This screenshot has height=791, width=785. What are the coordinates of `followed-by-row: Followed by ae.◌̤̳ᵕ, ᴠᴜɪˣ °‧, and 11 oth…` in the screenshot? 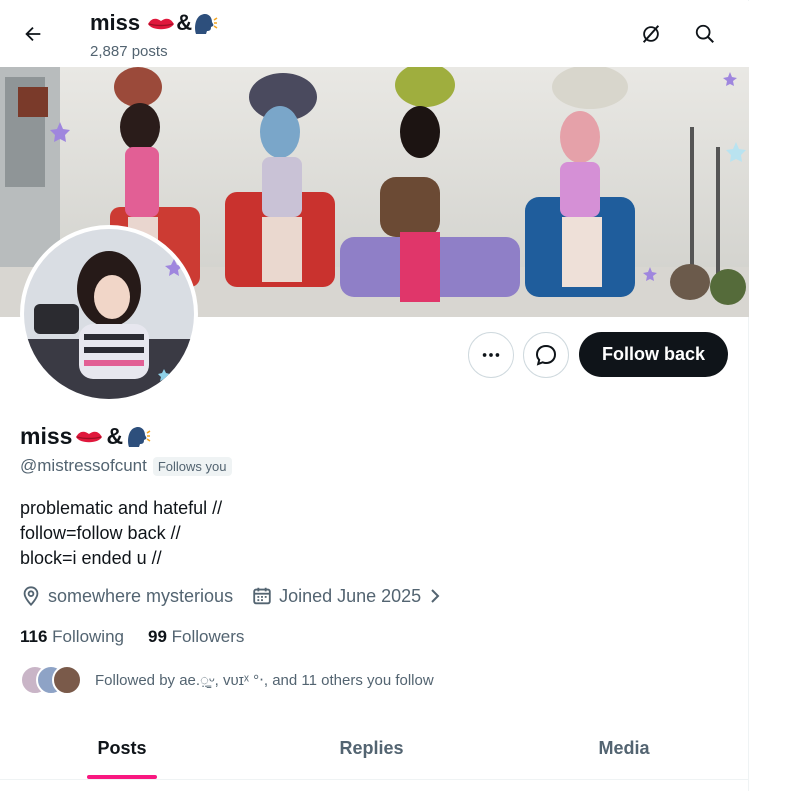 It's located at (227, 680).